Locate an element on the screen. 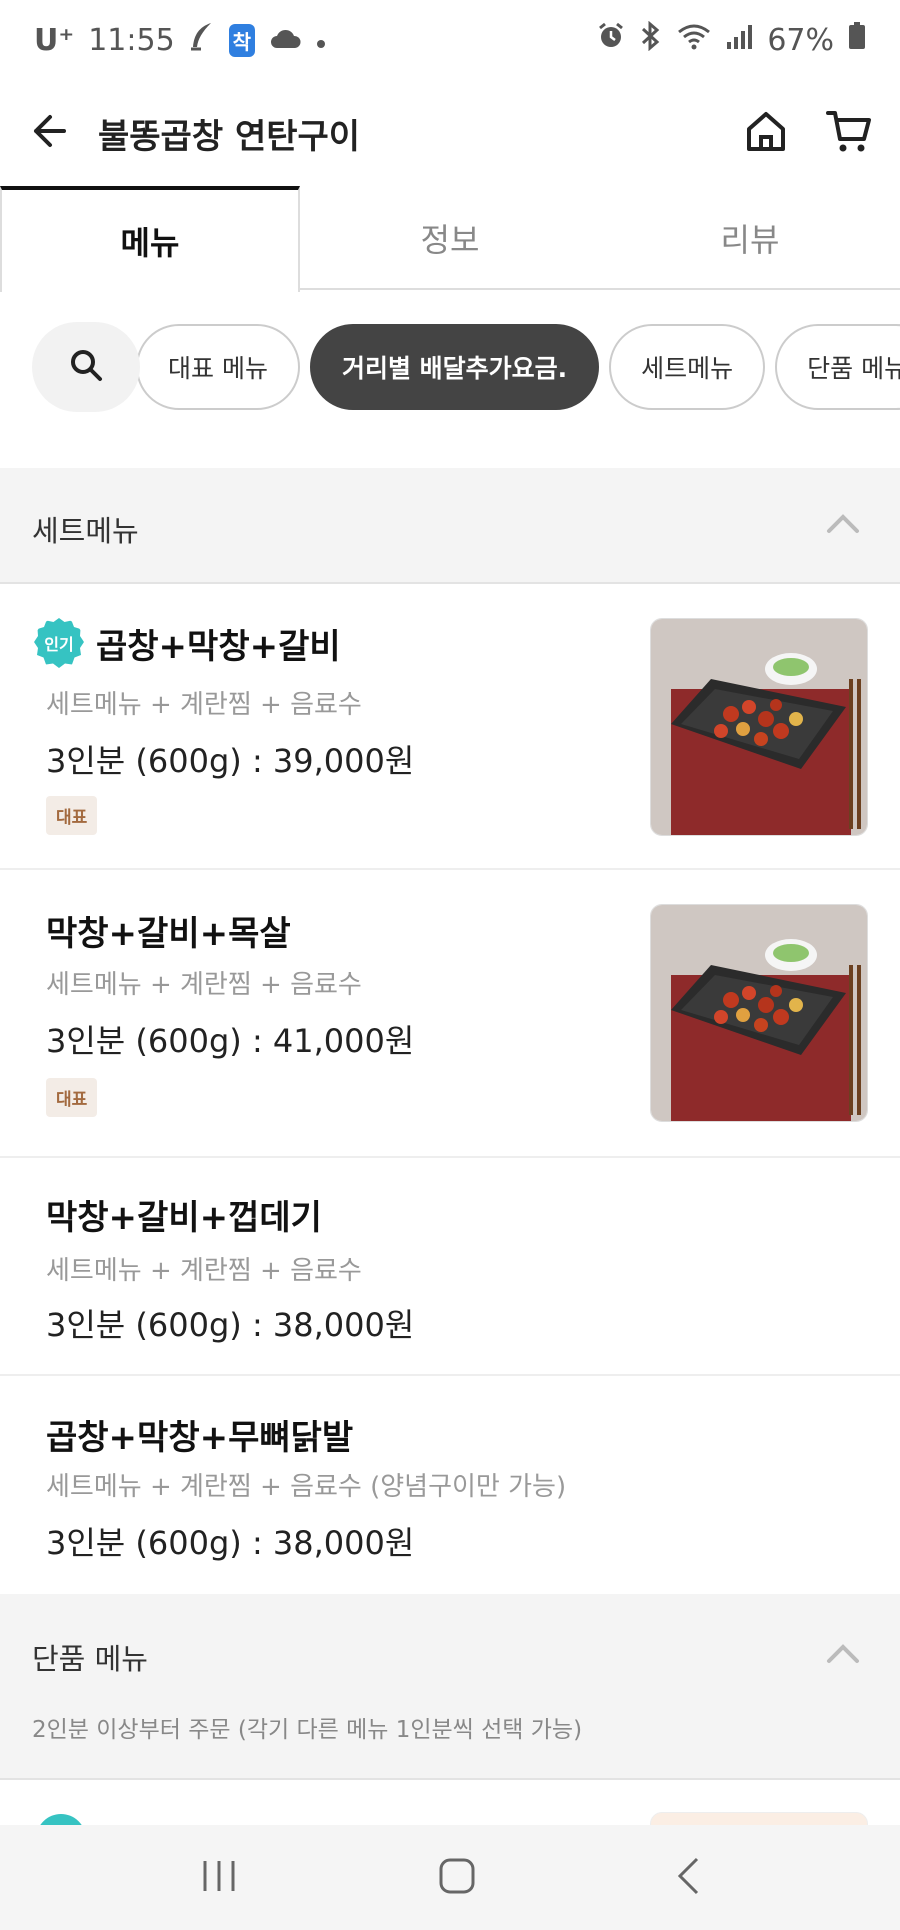  tab-menu: 메뉴 is located at coordinates (150, 239).